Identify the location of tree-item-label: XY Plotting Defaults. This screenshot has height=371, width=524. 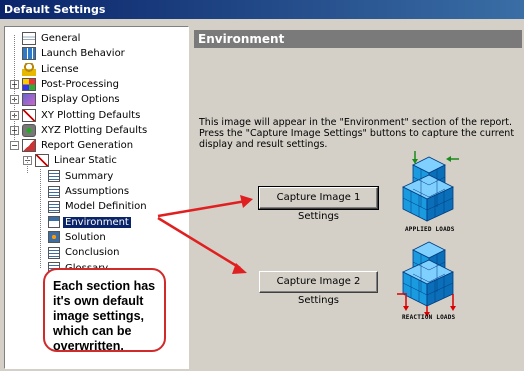
(91, 115).